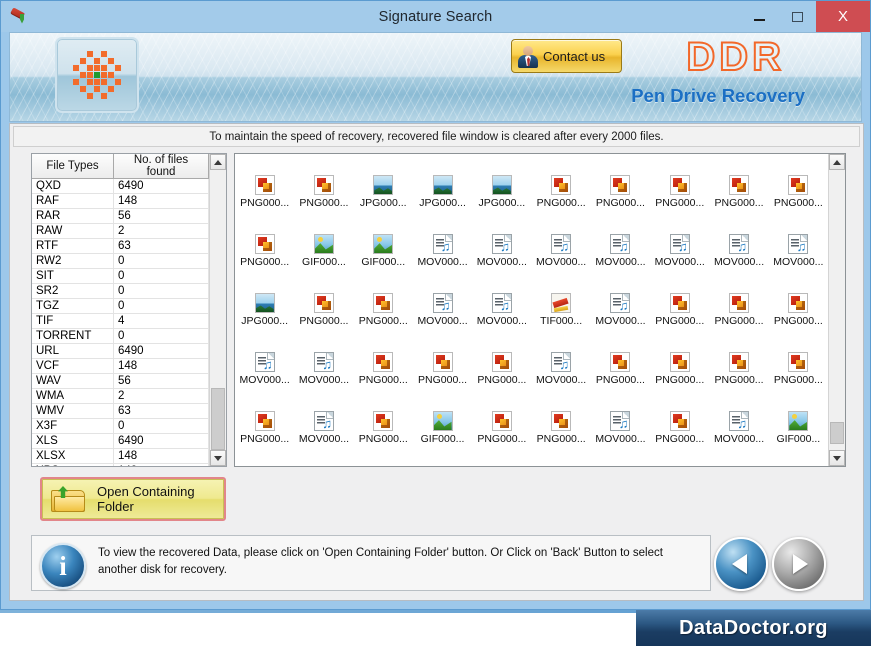 The width and height of the screenshot is (871, 646). Describe the element at coordinates (120, 351) in the screenshot. I see `table-row: URL 6490` at that location.